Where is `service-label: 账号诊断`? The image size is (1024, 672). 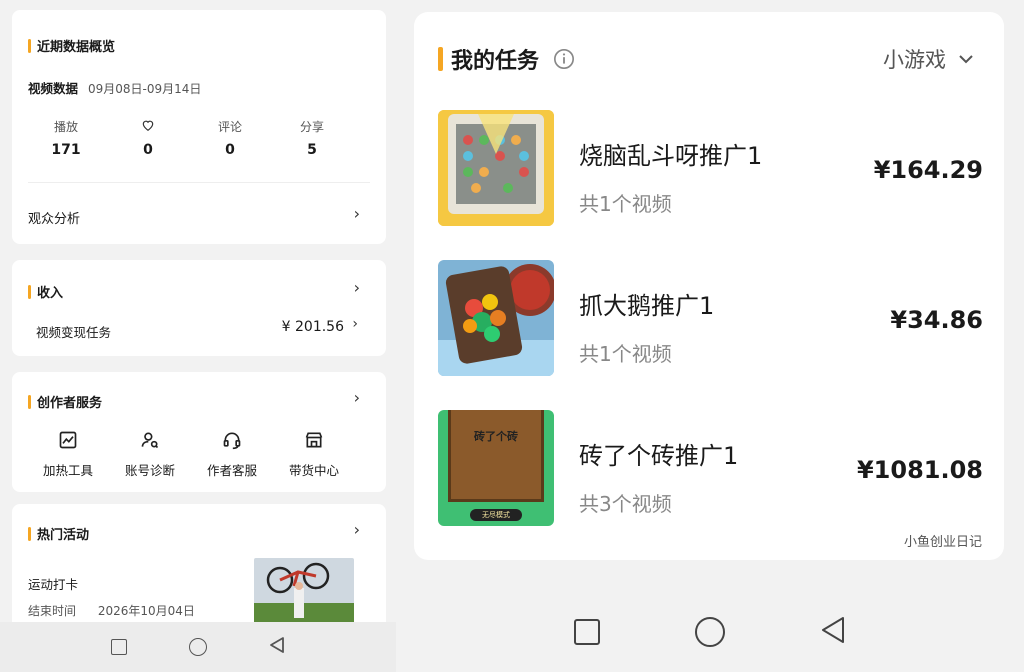 service-label: 账号诊断 is located at coordinates (149, 470).